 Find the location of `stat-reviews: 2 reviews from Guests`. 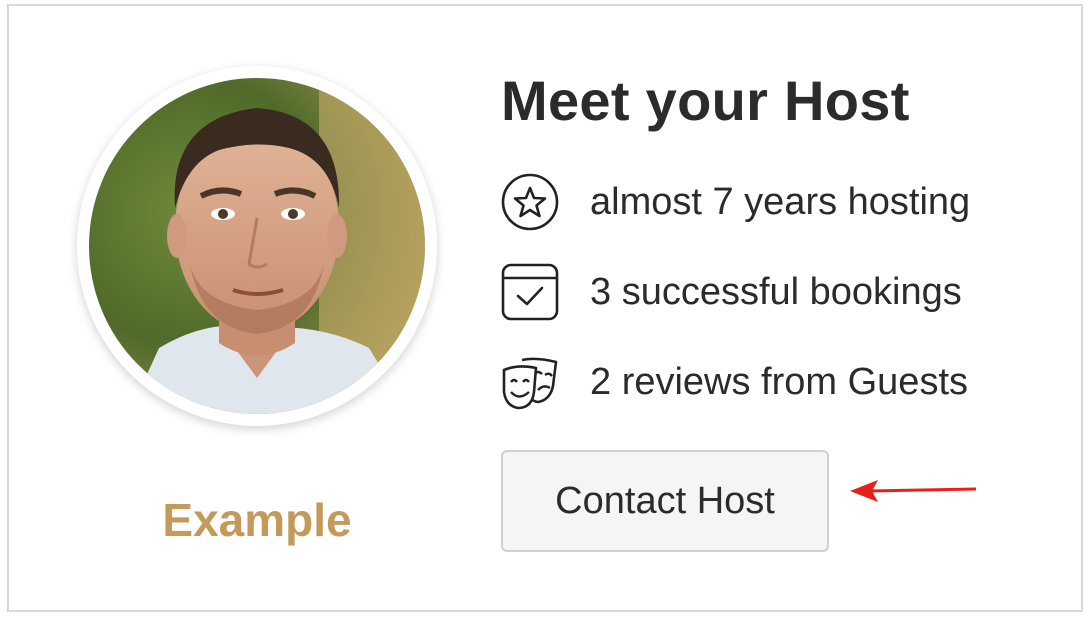

stat-reviews: 2 reviews from Guests is located at coordinates (734, 382).